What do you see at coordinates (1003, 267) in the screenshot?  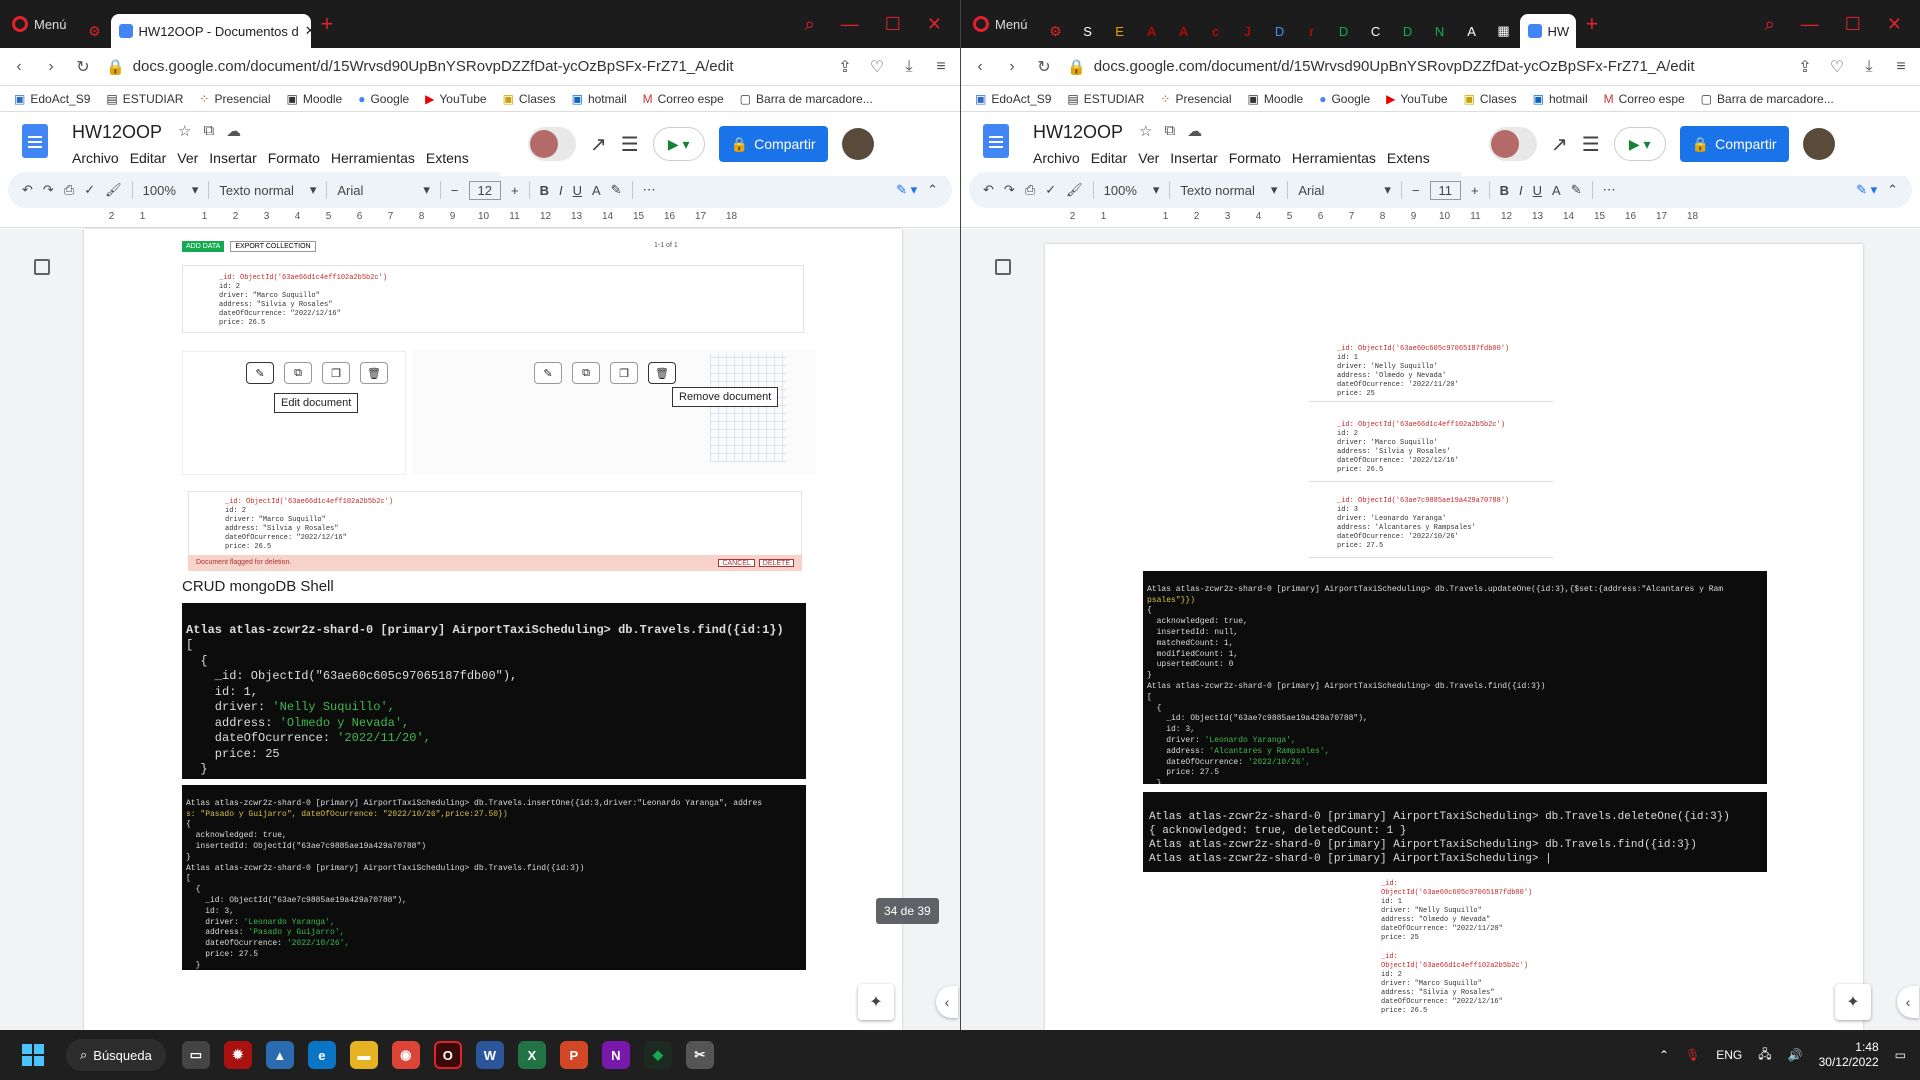 I see `outline-icon` at bounding box center [1003, 267].